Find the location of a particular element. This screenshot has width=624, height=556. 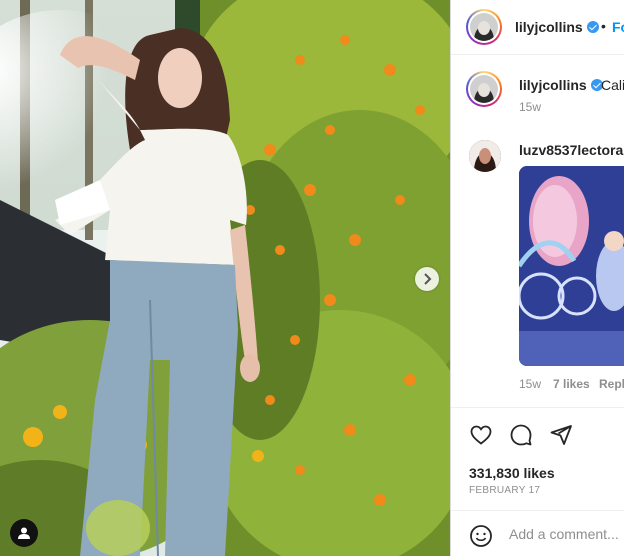

header-username: lilyjcollins is located at coordinates (557, 27).